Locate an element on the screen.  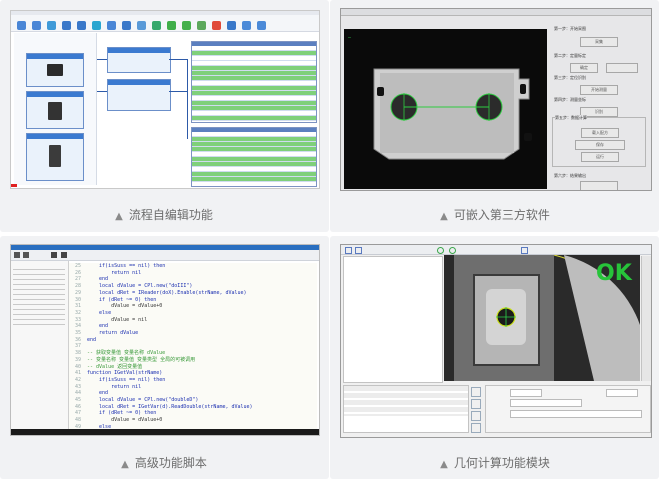
toolbar-icon-edit is located at coordinates (66, 25).